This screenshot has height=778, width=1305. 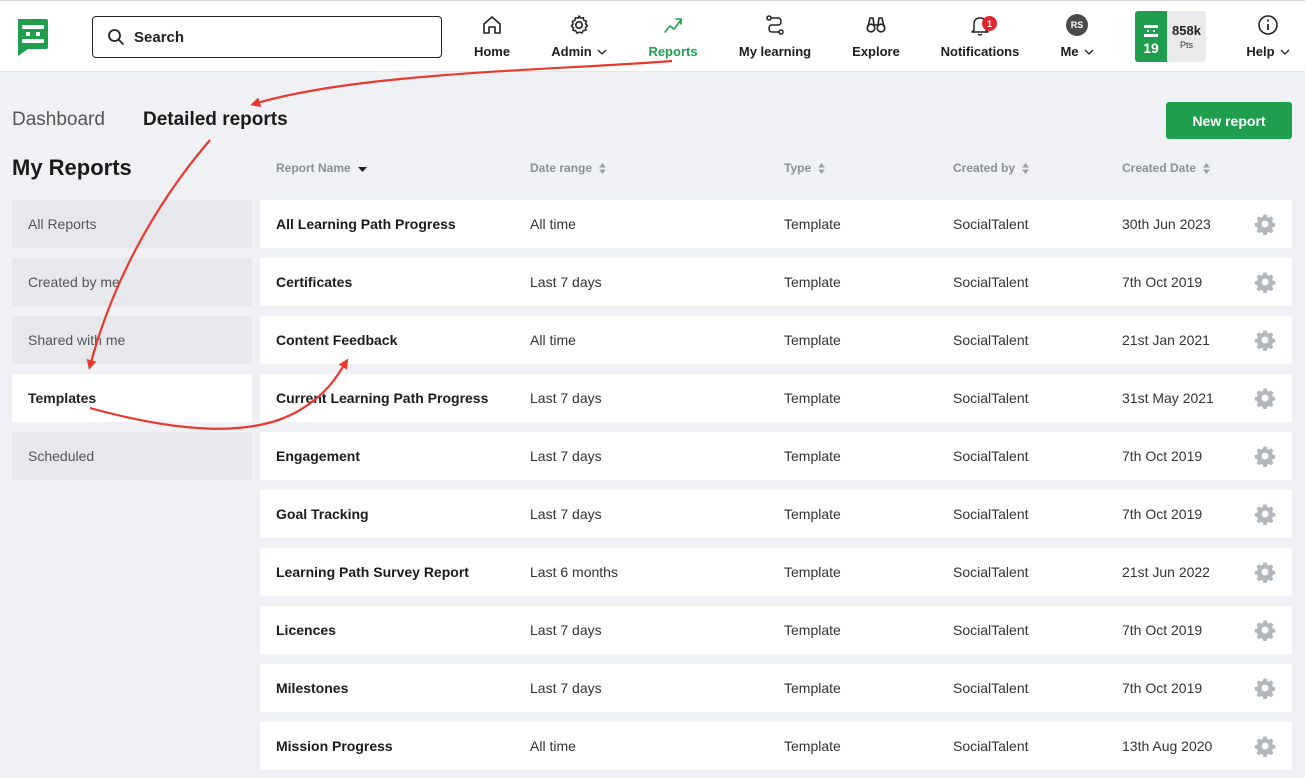 What do you see at coordinates (382, 398) in the screenshot?
I see `report-name-cell: Current Learning Path Progress` at bounding box center [382, 398].